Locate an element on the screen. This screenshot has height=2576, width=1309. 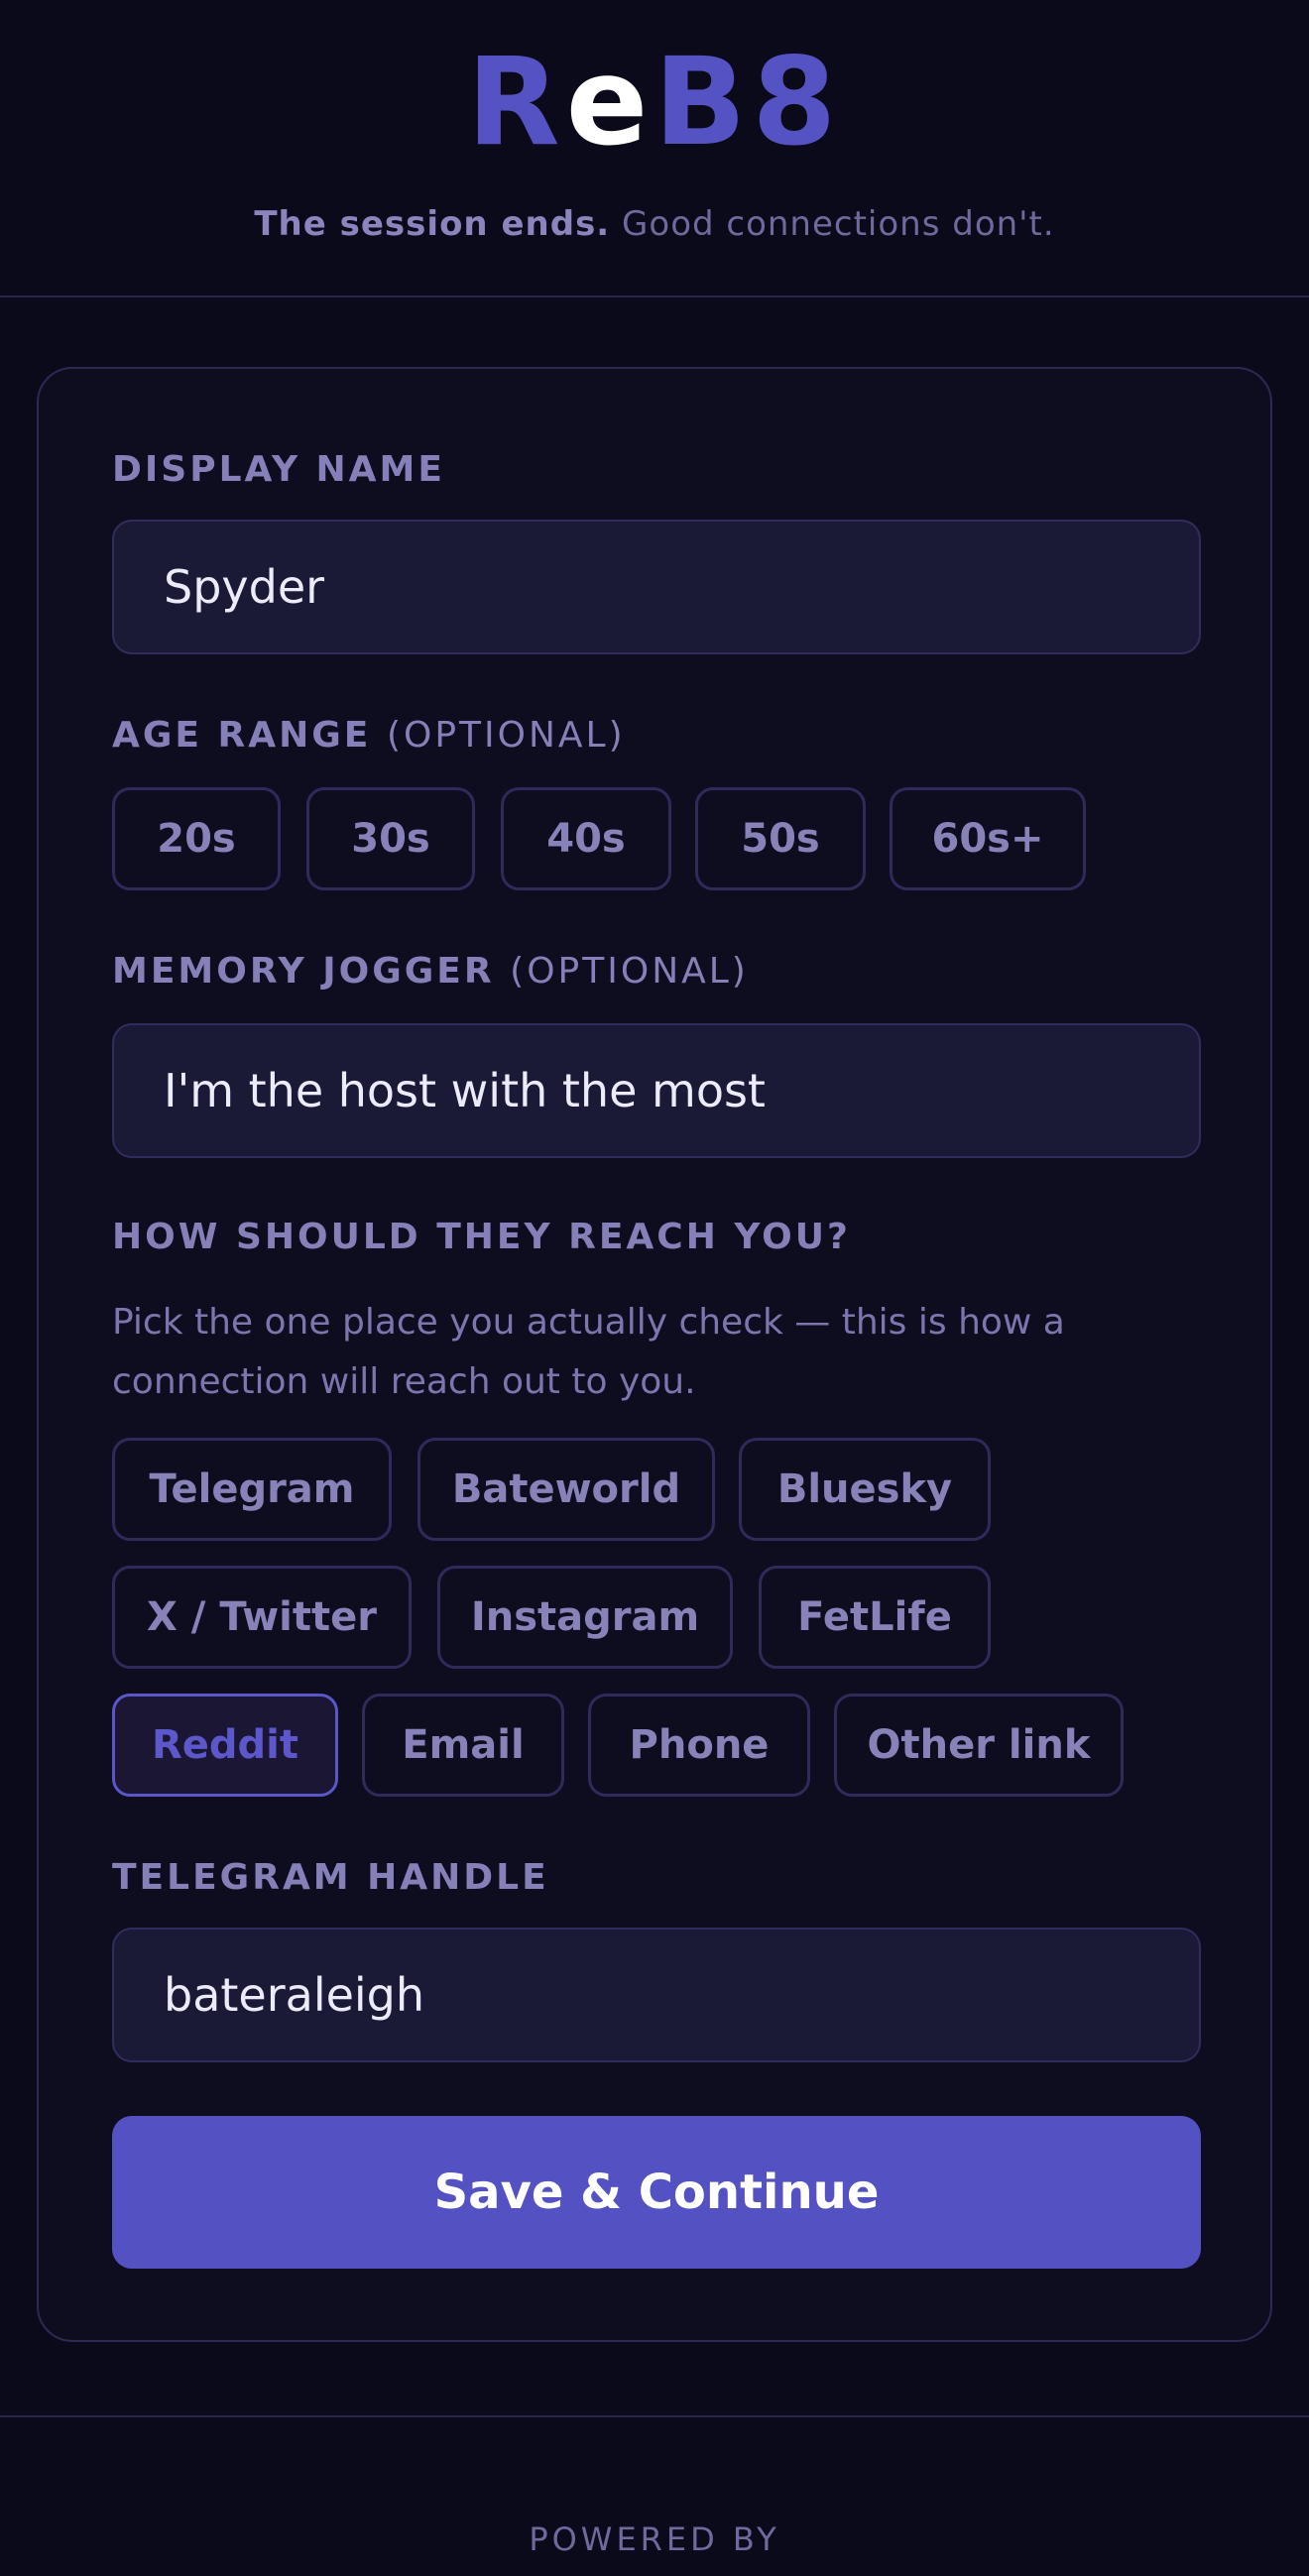
footer-divider is located at coordinates (654, 2416).